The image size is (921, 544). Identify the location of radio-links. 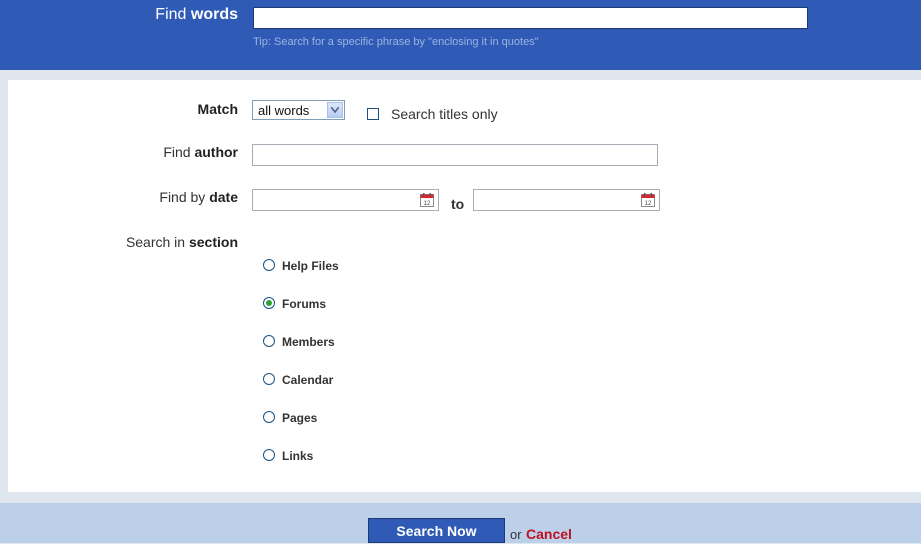
(269, 455).